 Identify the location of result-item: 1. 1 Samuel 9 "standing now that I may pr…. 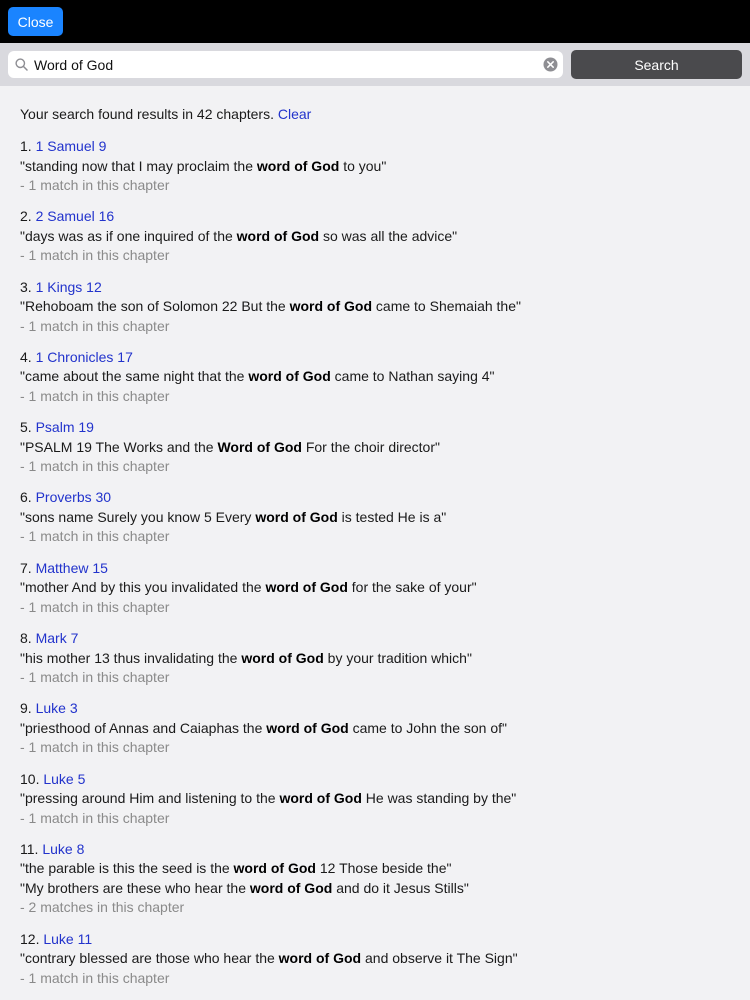
(380, 172).